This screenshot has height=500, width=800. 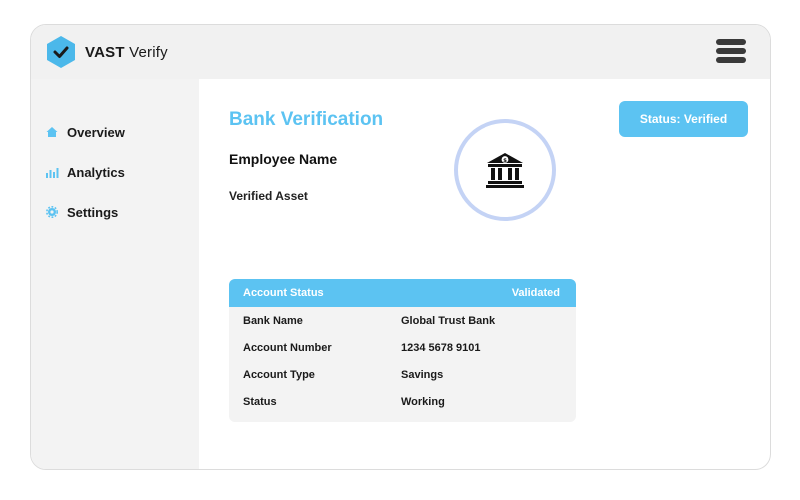 I want to click on logo: VAST Verify, so click(x=106, y=52).